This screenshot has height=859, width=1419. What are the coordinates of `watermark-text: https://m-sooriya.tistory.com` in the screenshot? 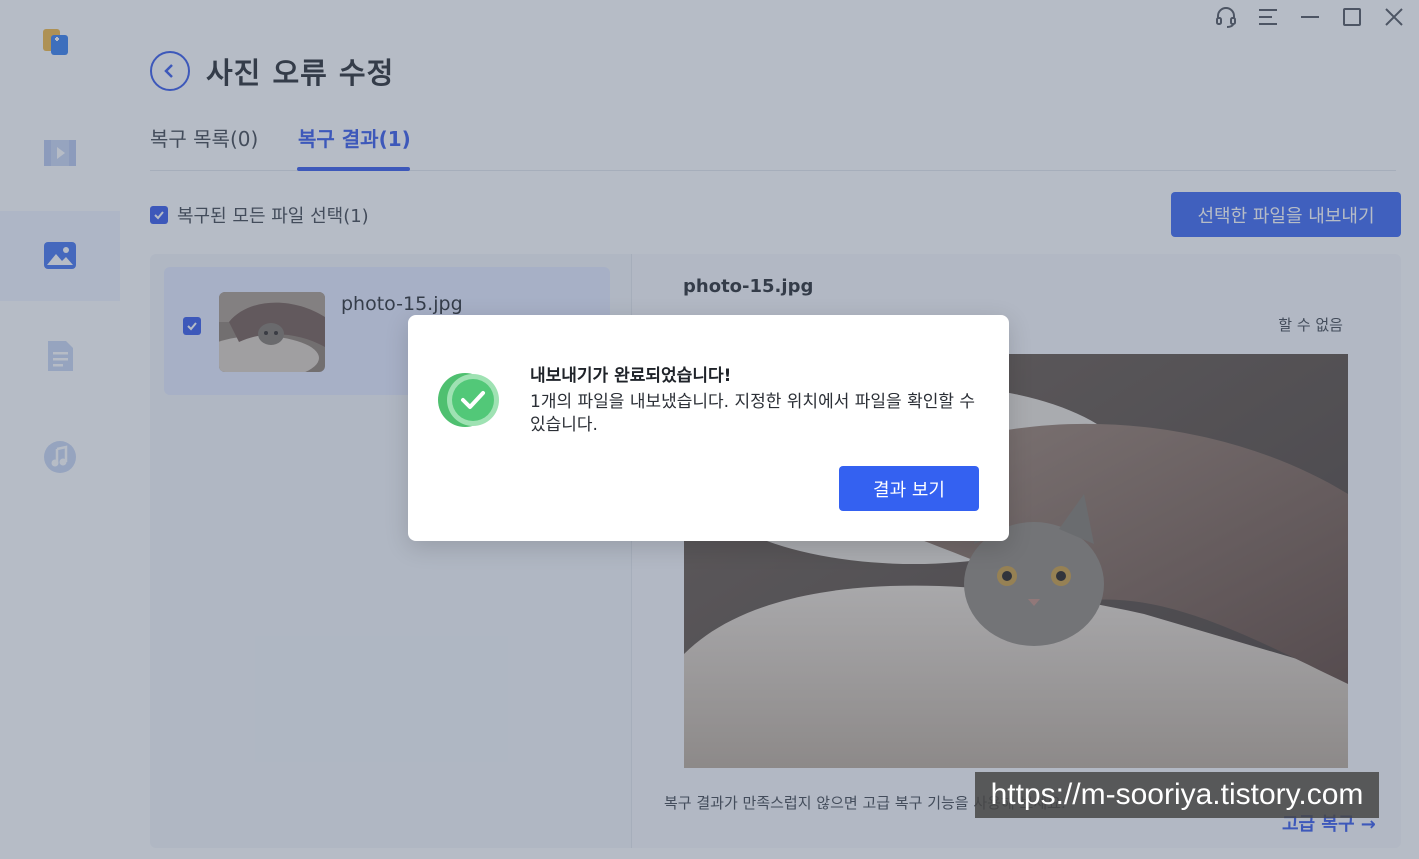 It's located at (1177, 795).